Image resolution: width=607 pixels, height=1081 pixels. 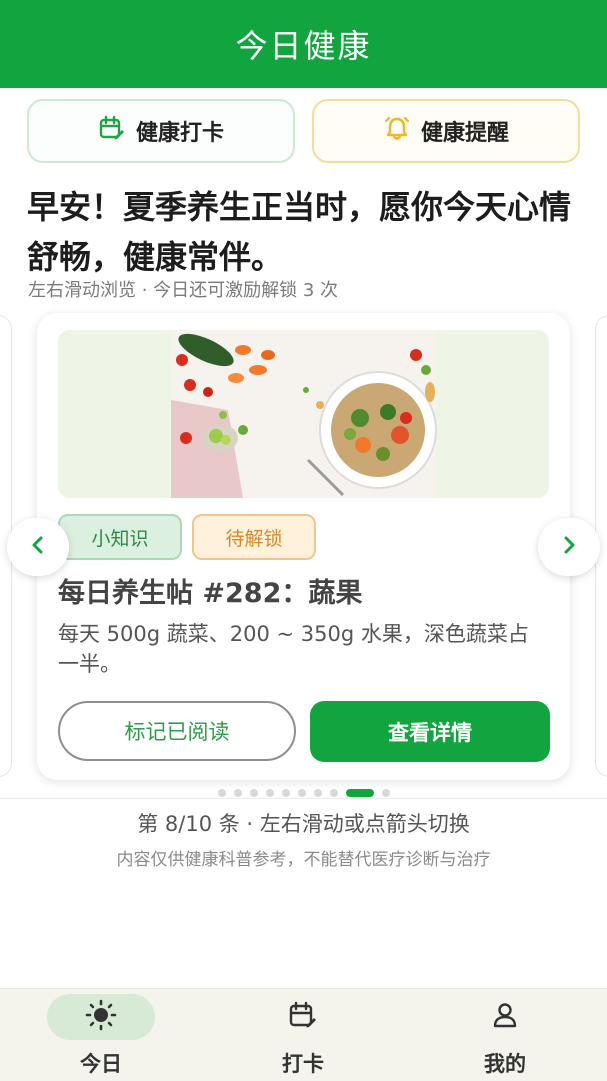 I want to click on health-checkin-label: 健康打卡, so click(x=179, y=133).